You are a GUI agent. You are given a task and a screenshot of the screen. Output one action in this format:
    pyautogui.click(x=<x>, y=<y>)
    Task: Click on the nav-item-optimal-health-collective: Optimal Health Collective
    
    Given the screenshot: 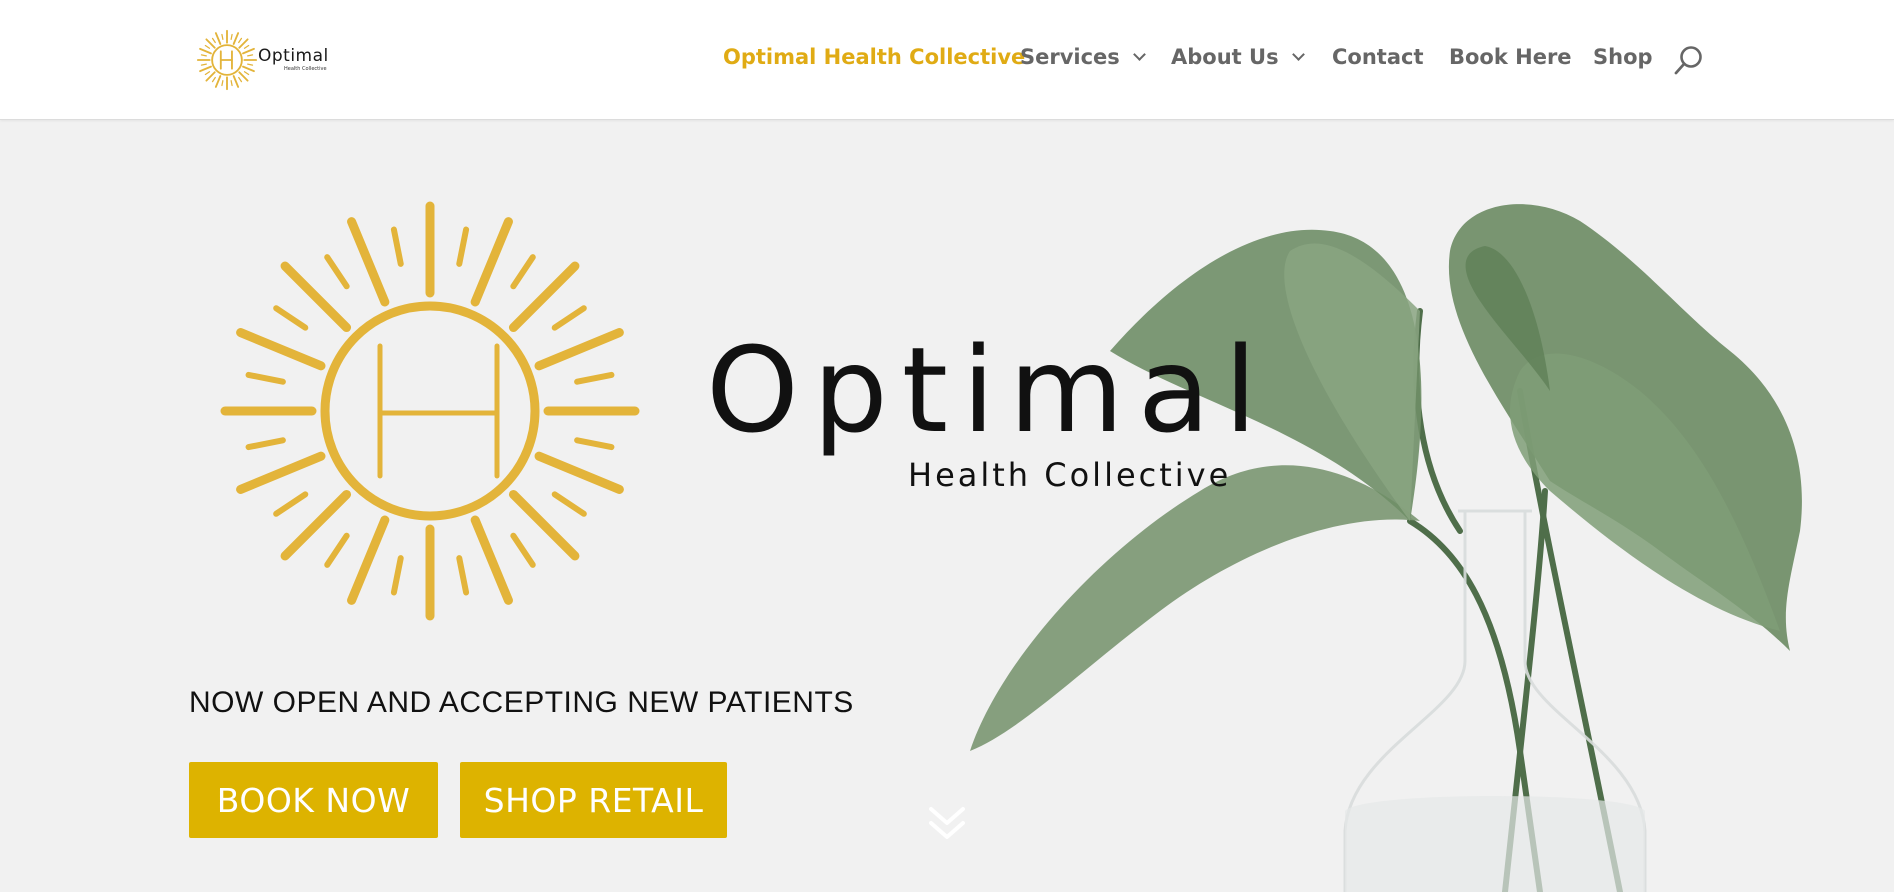 What is the action you would take?
    pyautogui.click(x=874, y=57)
    